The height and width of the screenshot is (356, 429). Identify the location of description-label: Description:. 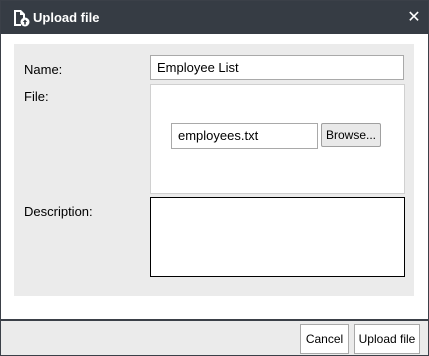
(58, 211).